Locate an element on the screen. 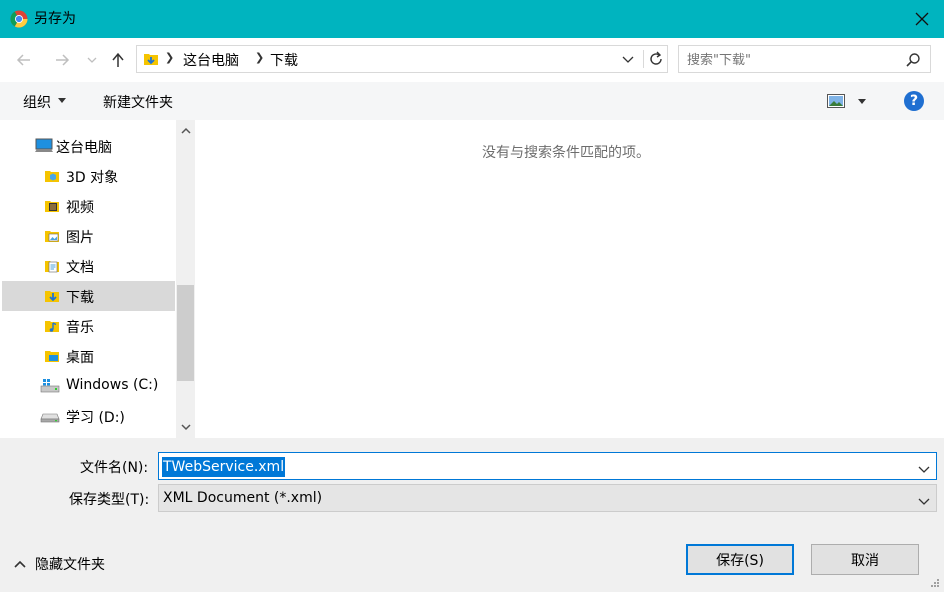  back-button is located at coordinates (24, 60).